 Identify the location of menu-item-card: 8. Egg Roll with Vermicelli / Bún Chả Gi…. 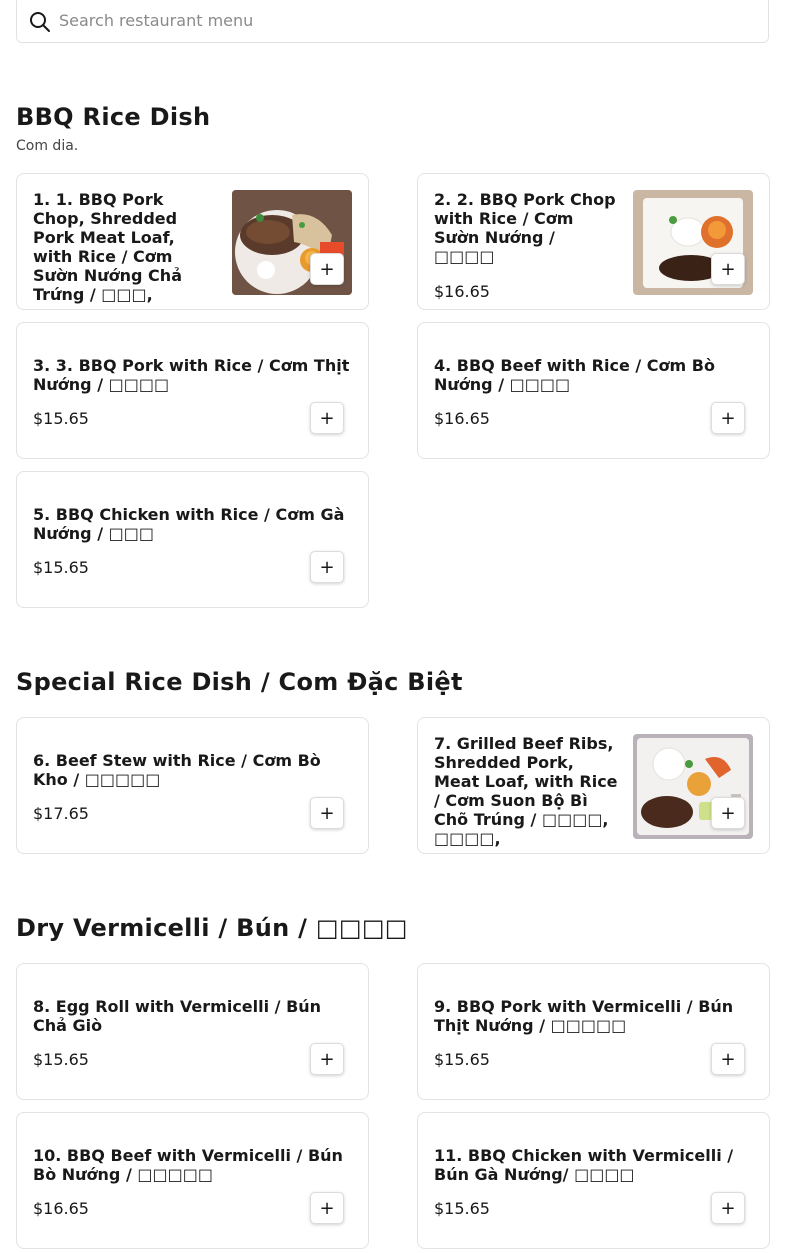
(192, 1031).